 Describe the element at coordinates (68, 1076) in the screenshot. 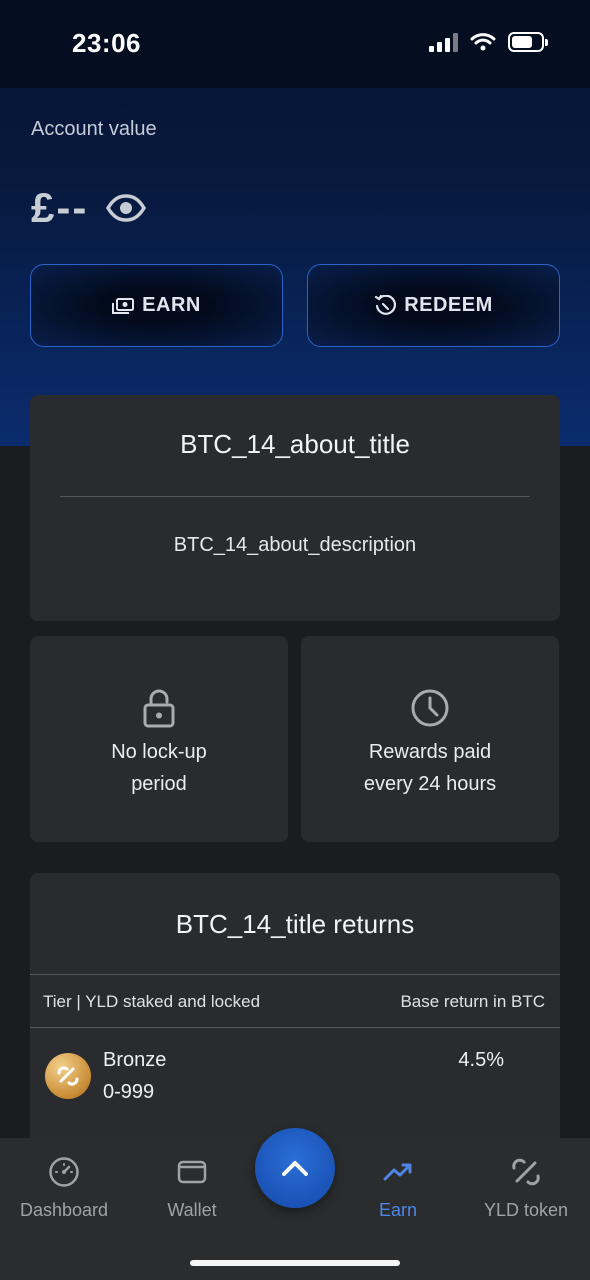

I see `bronze-badge-icon` at that location.